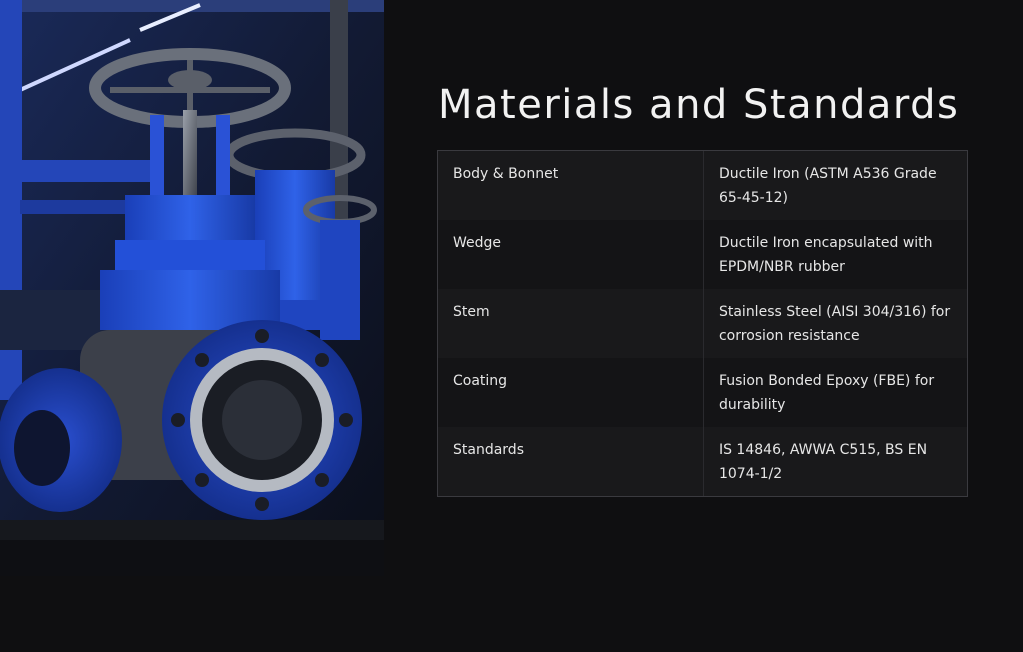  What do you see at coordinates (488, 450) in the screenshot?
I see `row-label: Standards` at bounding box center [488, 450].